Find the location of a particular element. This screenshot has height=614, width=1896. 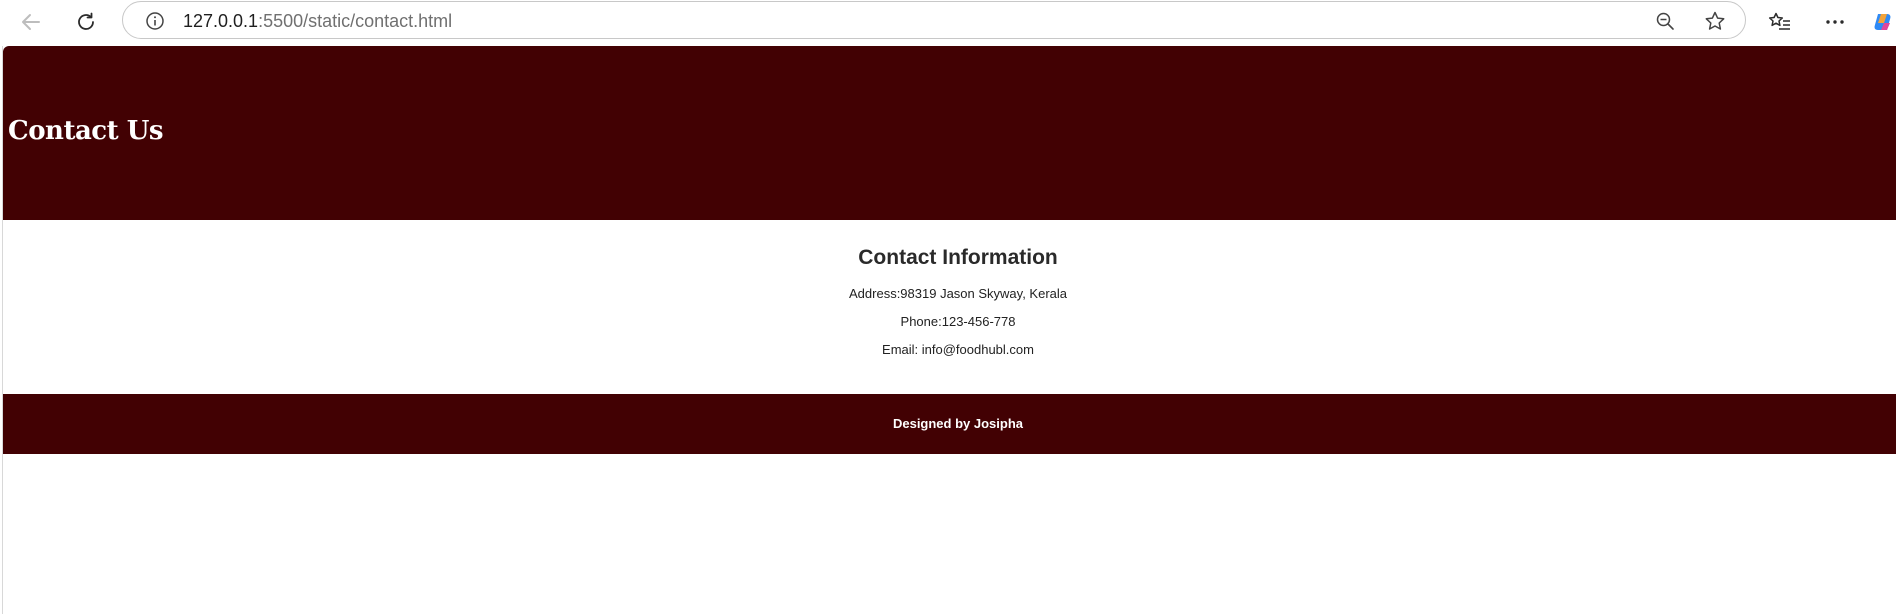

copilot-icon is located at coordinates (1882, 22).